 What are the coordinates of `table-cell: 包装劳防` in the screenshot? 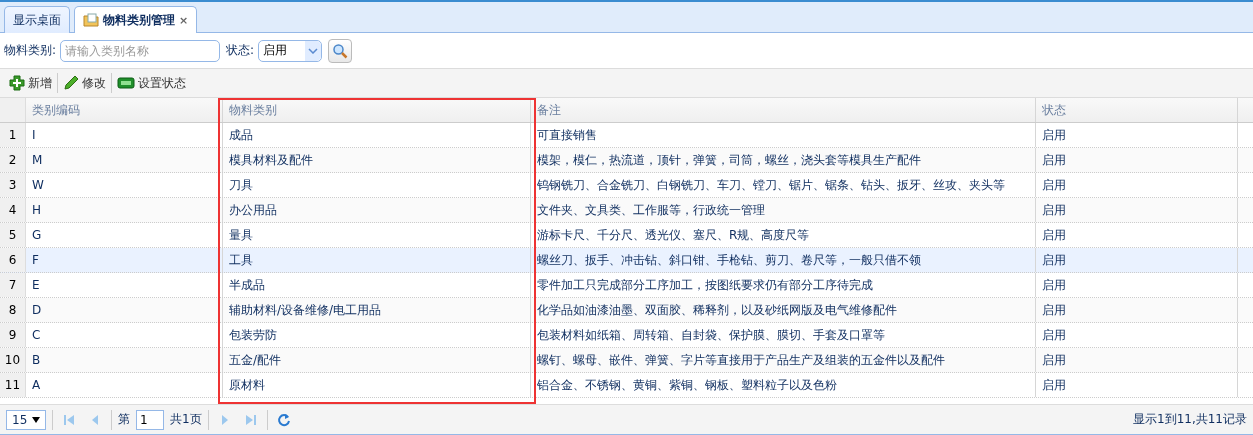 It's located at (377, 335).